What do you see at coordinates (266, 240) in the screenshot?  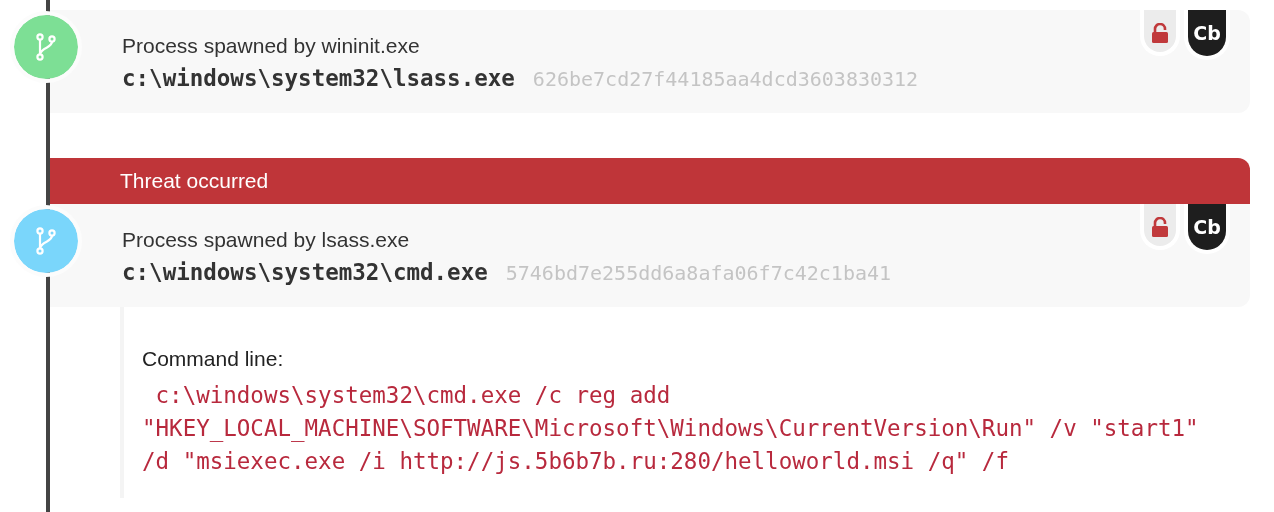 I see `event-title: Process spawned by lsass.exe` at bounding box center [266, 240].